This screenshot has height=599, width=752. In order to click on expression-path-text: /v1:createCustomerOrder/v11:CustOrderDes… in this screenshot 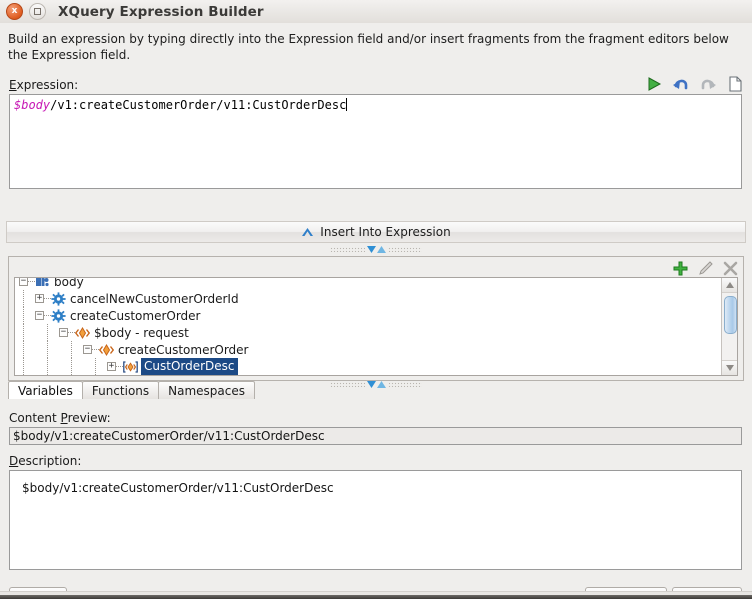, I will do `click(198, 105)`.